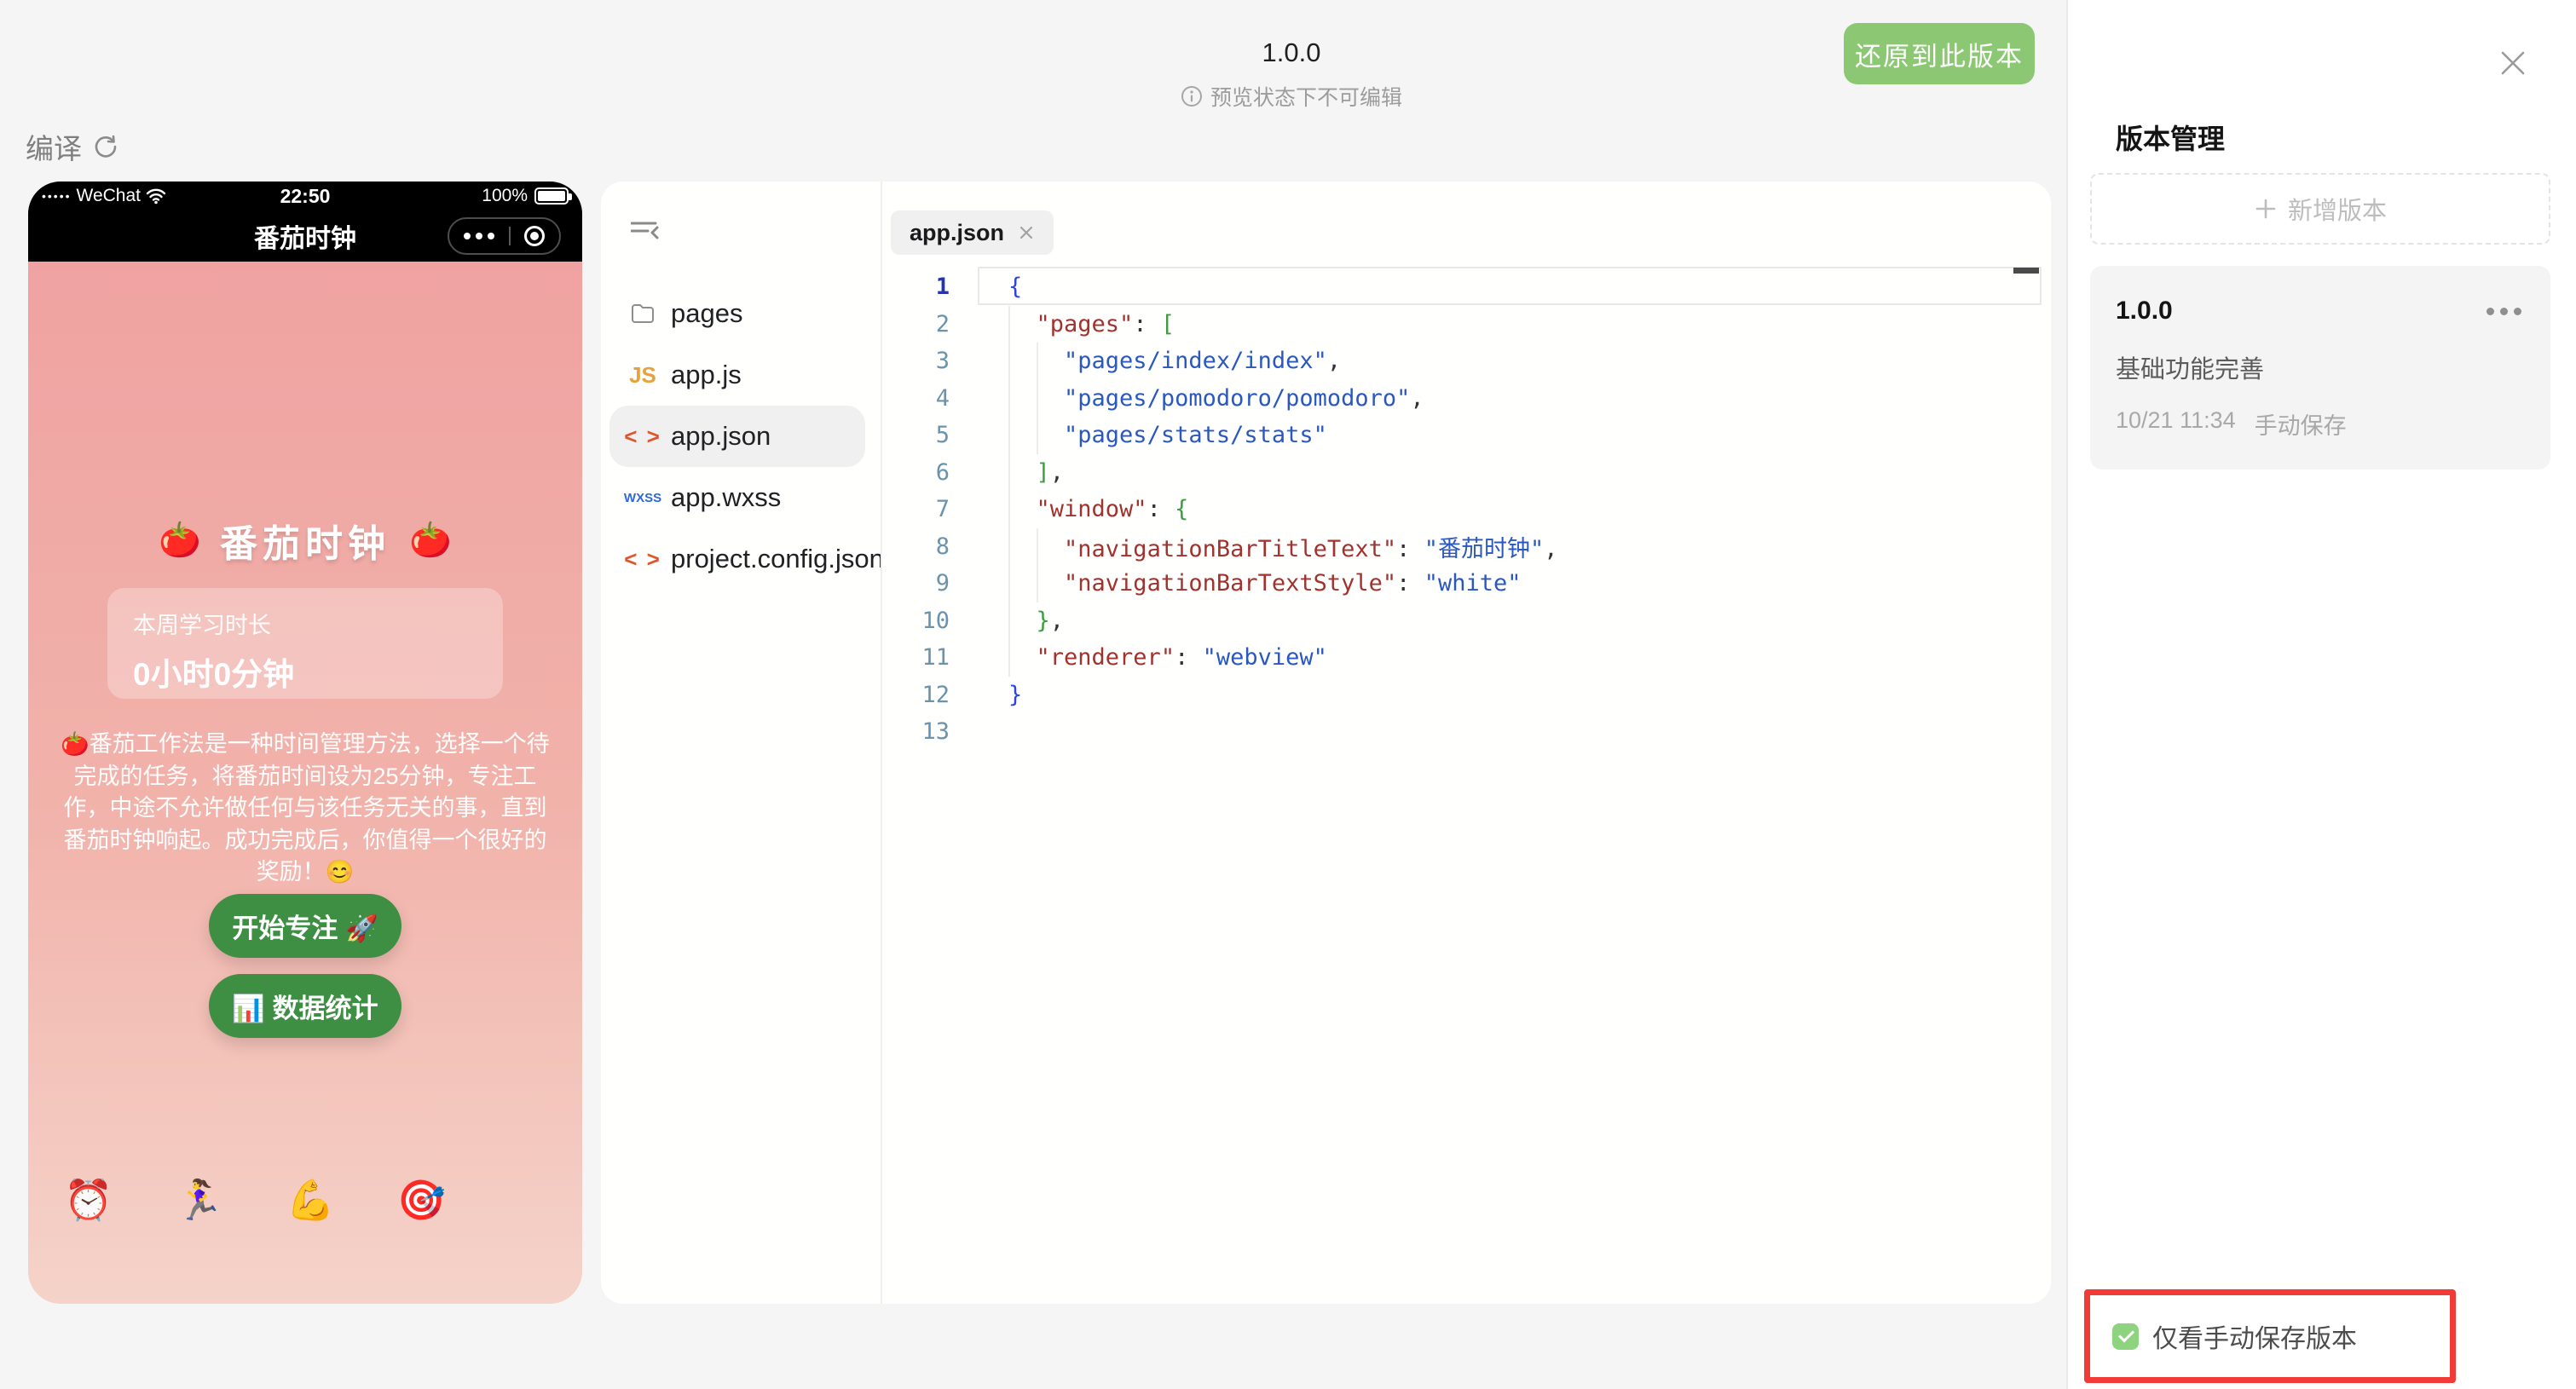 The image size is (2576, 1389). I want to click on code-text: "renderer": "webview", so click(1181, 658).